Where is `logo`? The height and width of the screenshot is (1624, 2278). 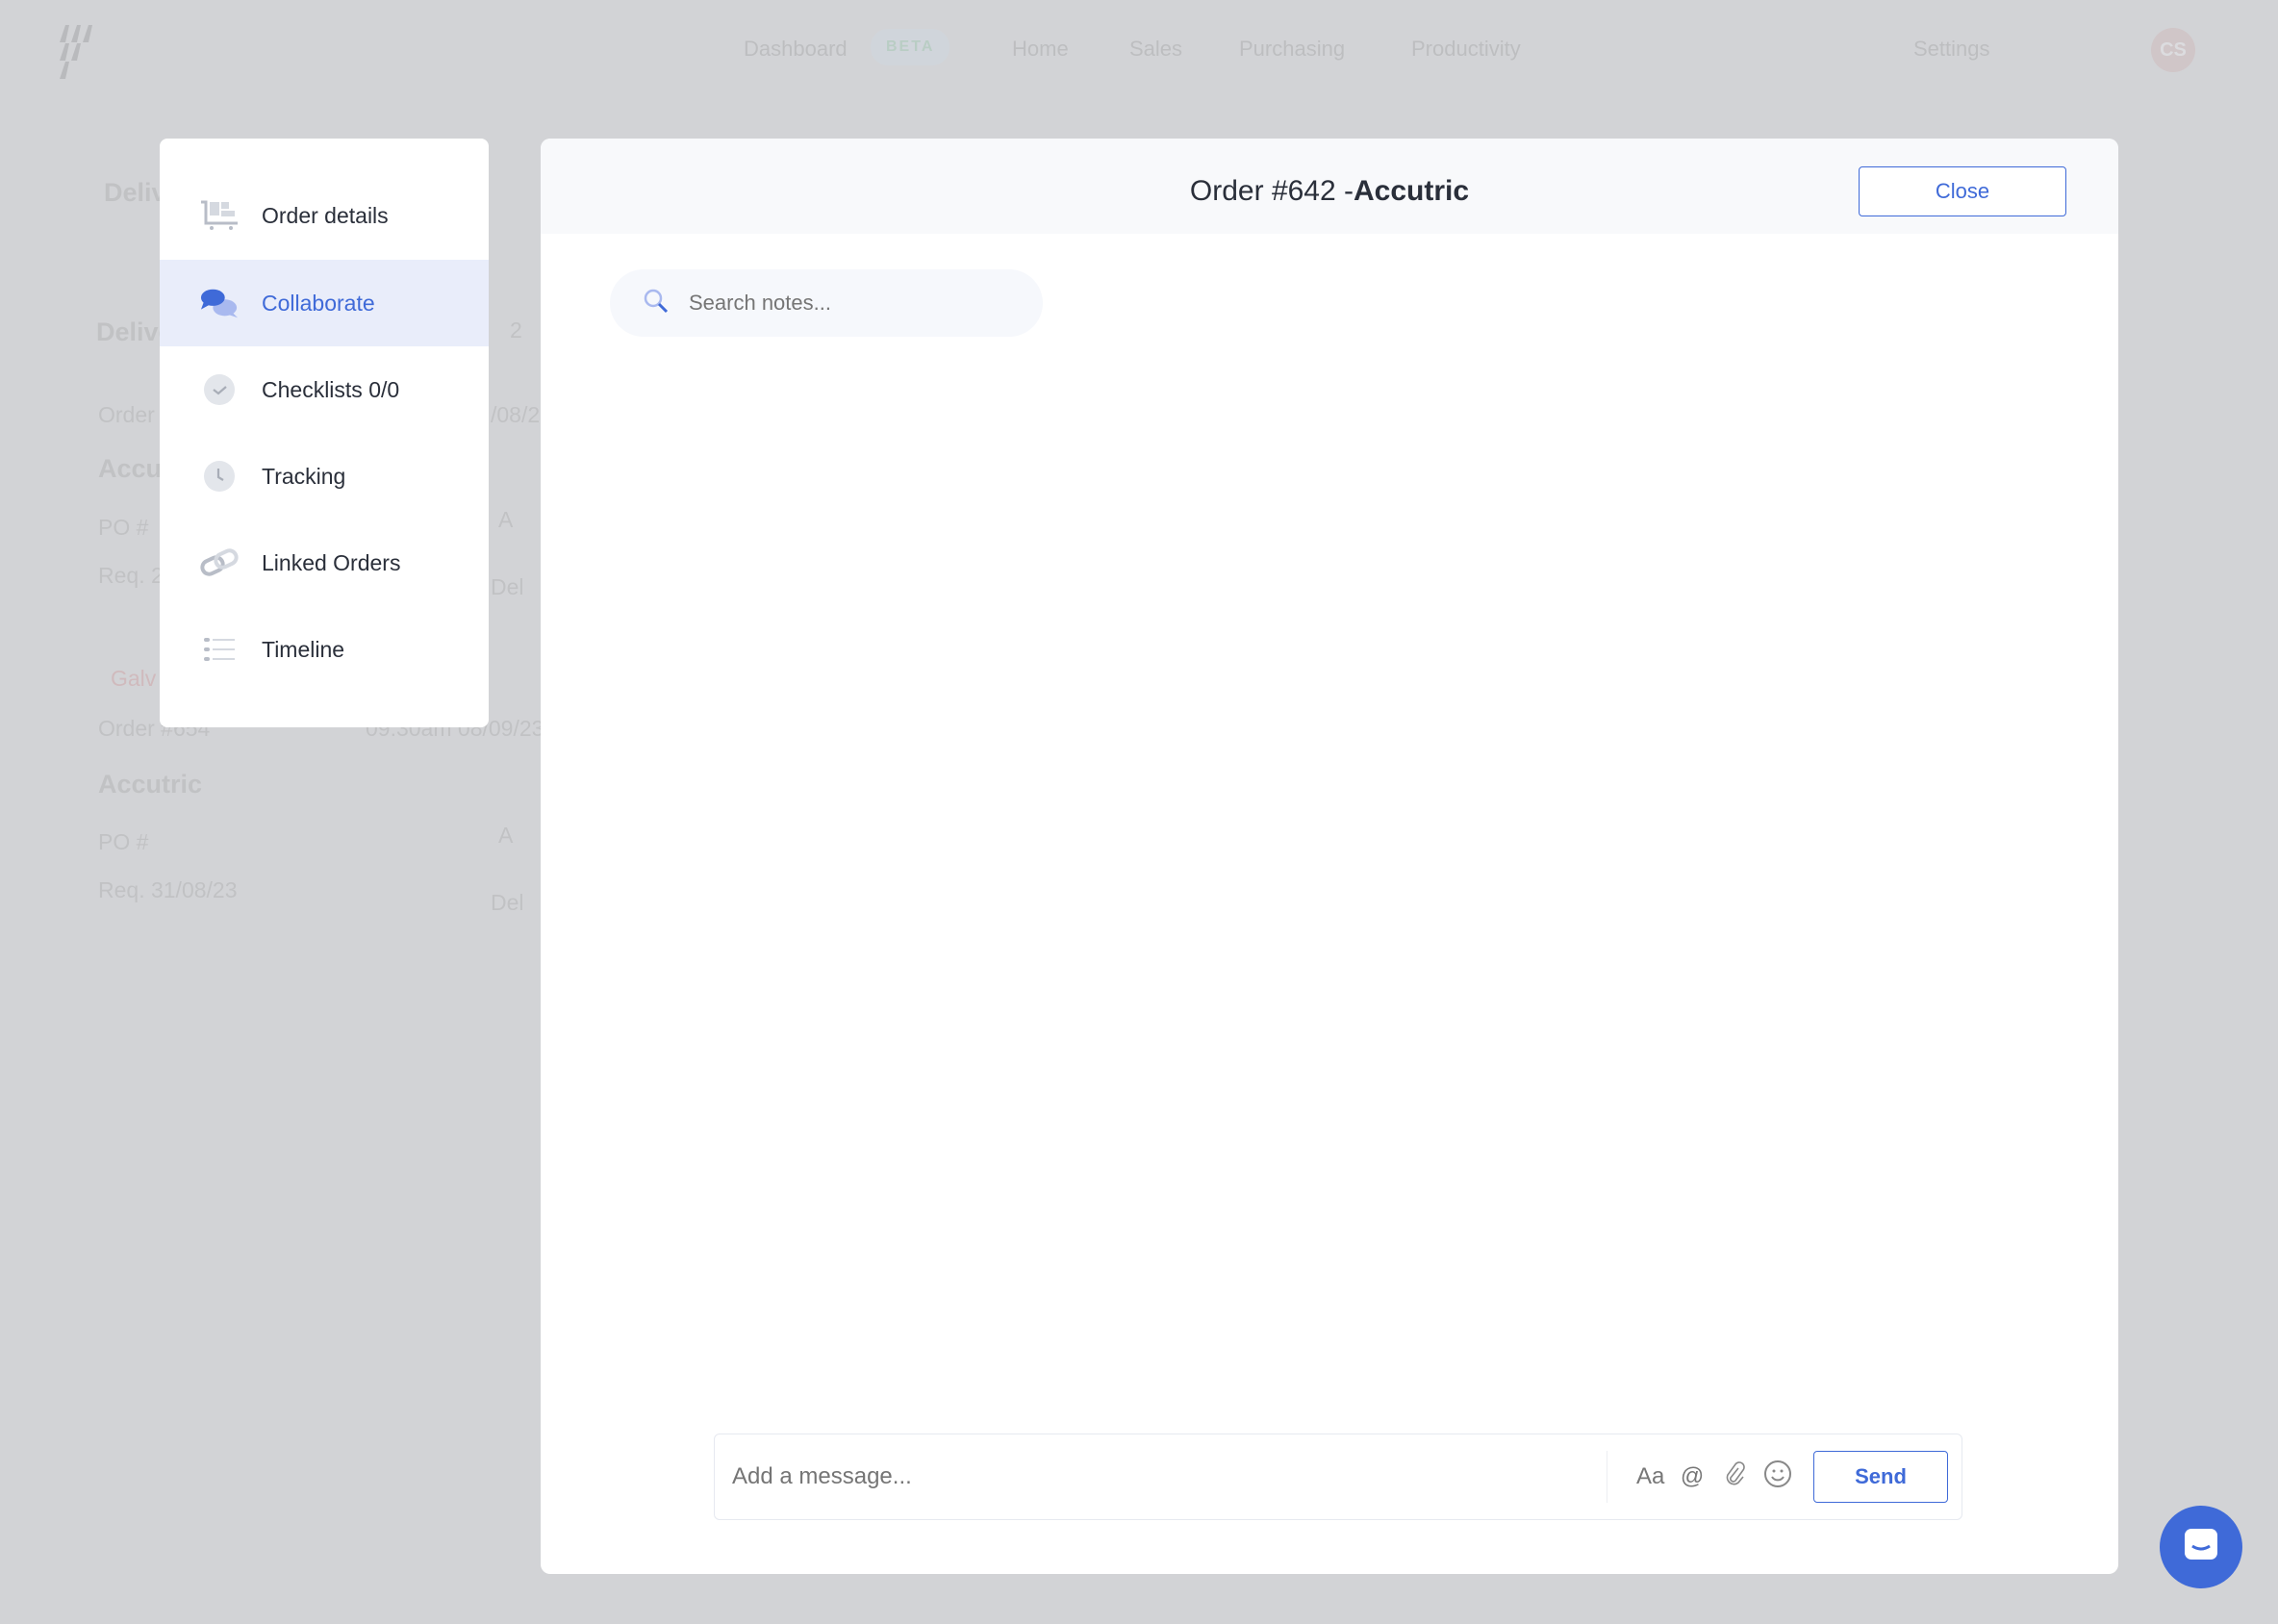
logo is located at coordinates (76, 52).